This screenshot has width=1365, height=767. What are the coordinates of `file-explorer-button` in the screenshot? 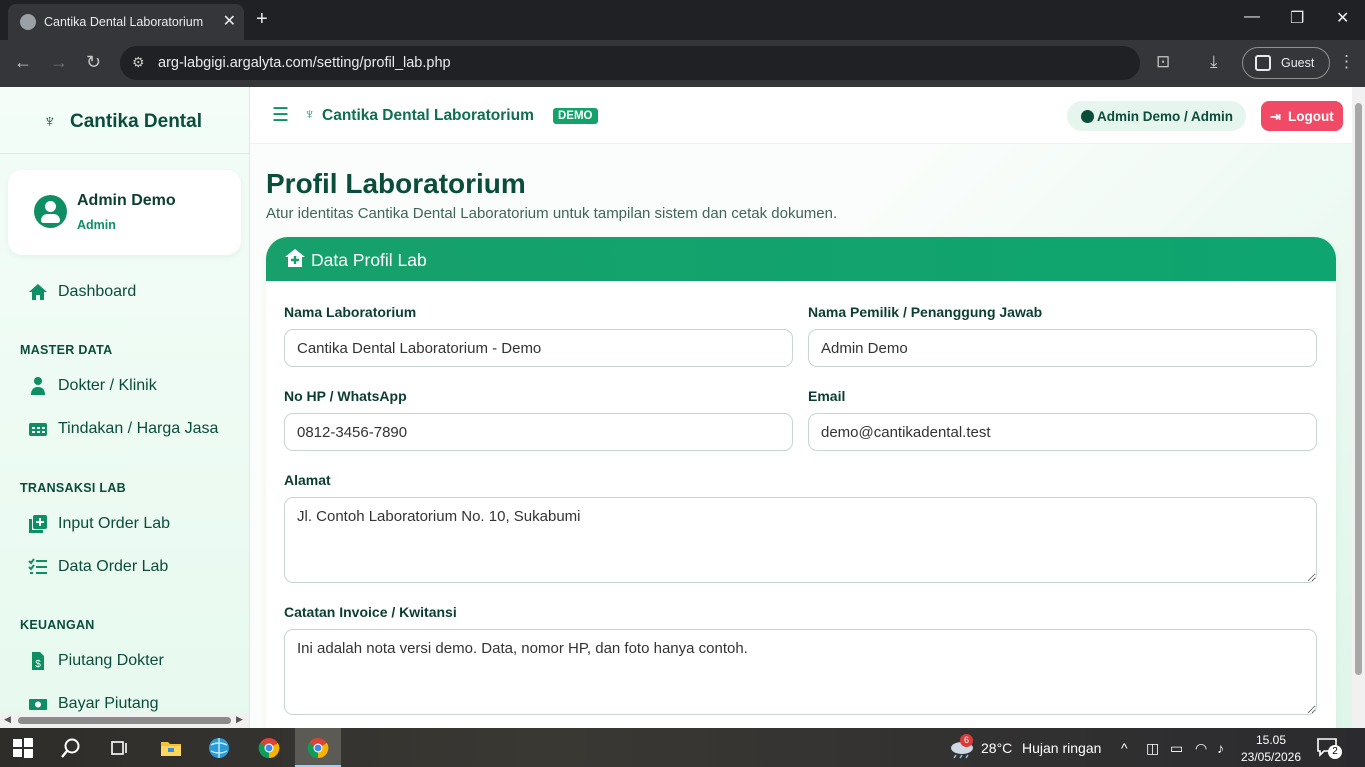 It's located at (171, 747).